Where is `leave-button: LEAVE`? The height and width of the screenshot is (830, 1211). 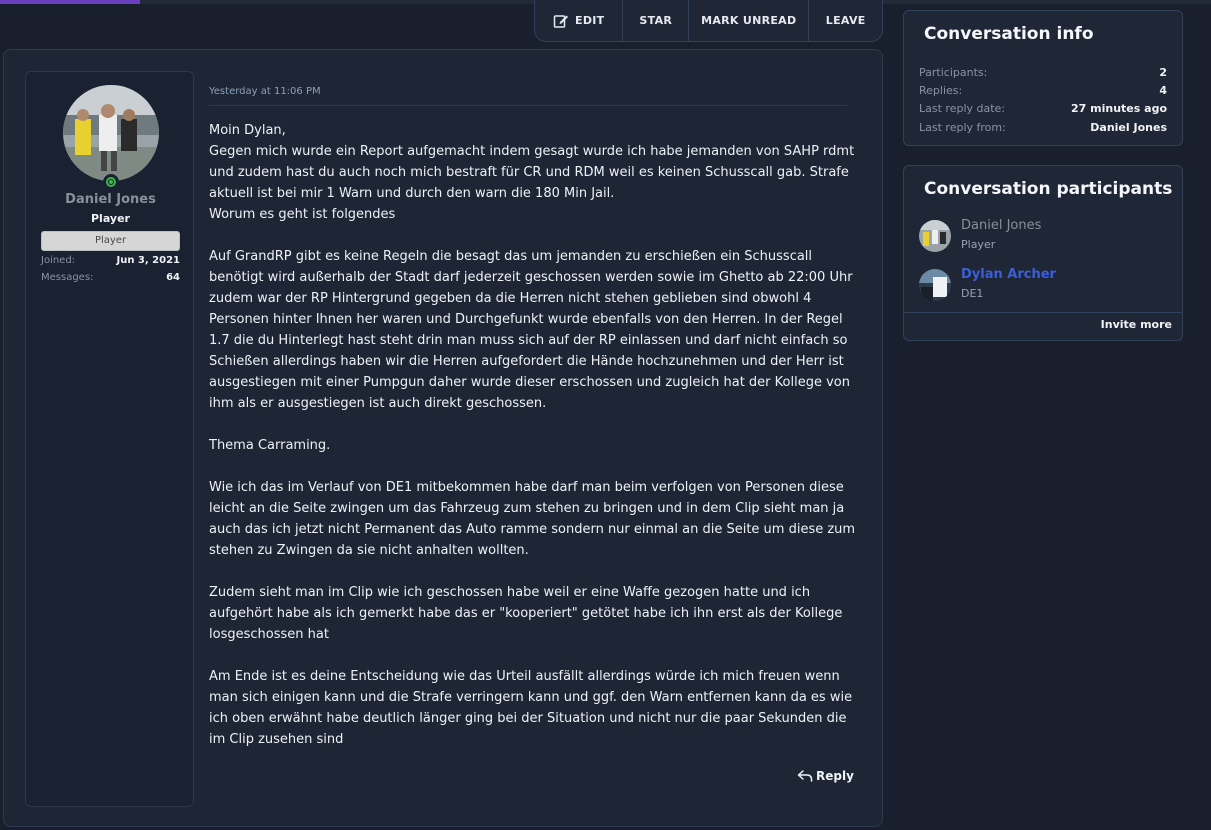 leave-button: LEAVE is located at coordinates (845, 20).